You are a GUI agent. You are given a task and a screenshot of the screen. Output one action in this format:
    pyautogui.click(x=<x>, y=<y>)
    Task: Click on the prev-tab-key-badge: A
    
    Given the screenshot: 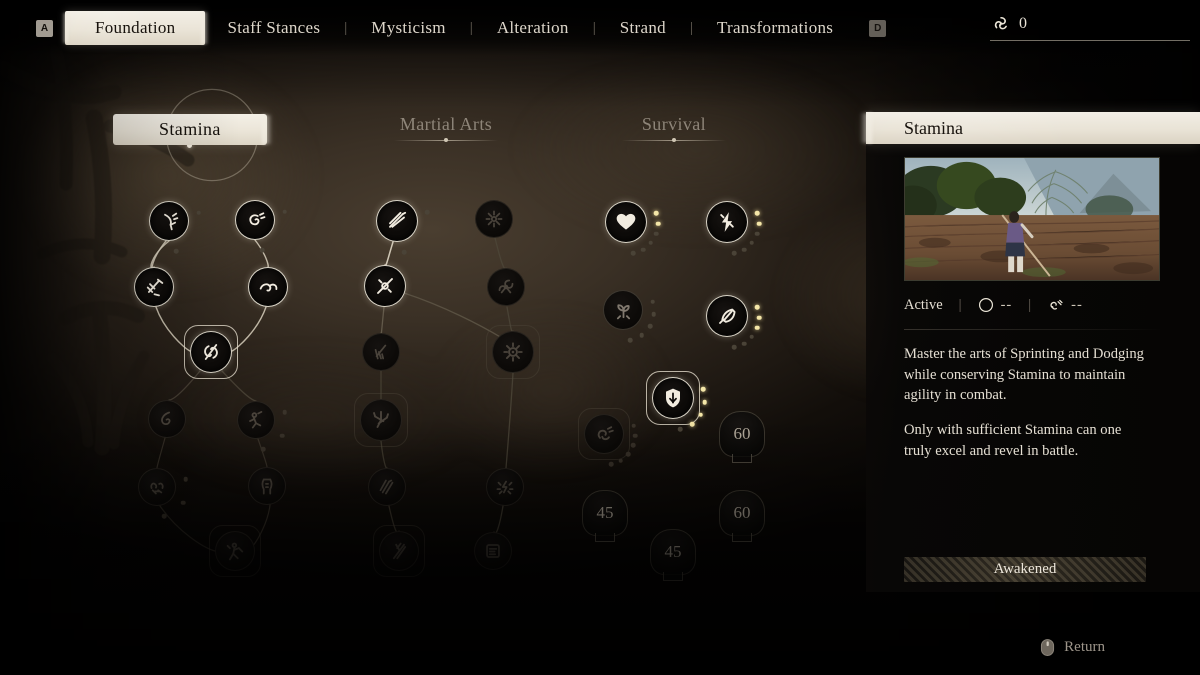 What is the action you would take?
    pyautogui.click(x=44, y=28)
    